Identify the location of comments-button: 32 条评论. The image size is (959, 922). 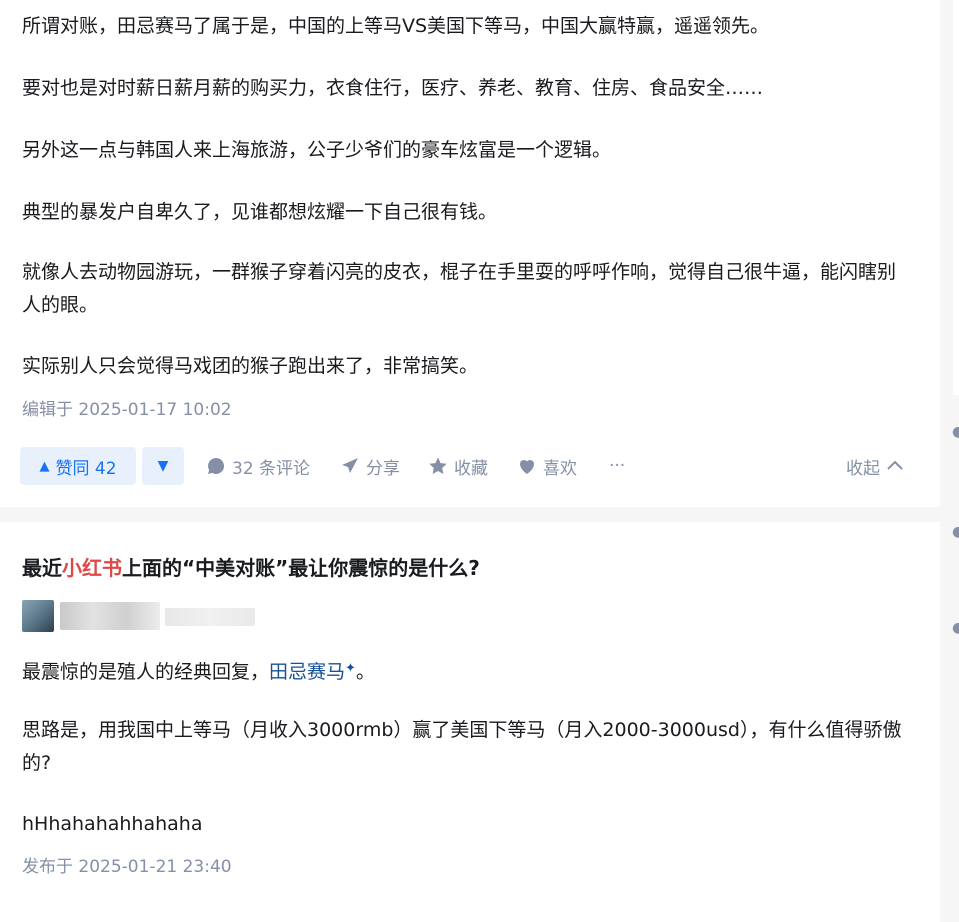
(258, 466).